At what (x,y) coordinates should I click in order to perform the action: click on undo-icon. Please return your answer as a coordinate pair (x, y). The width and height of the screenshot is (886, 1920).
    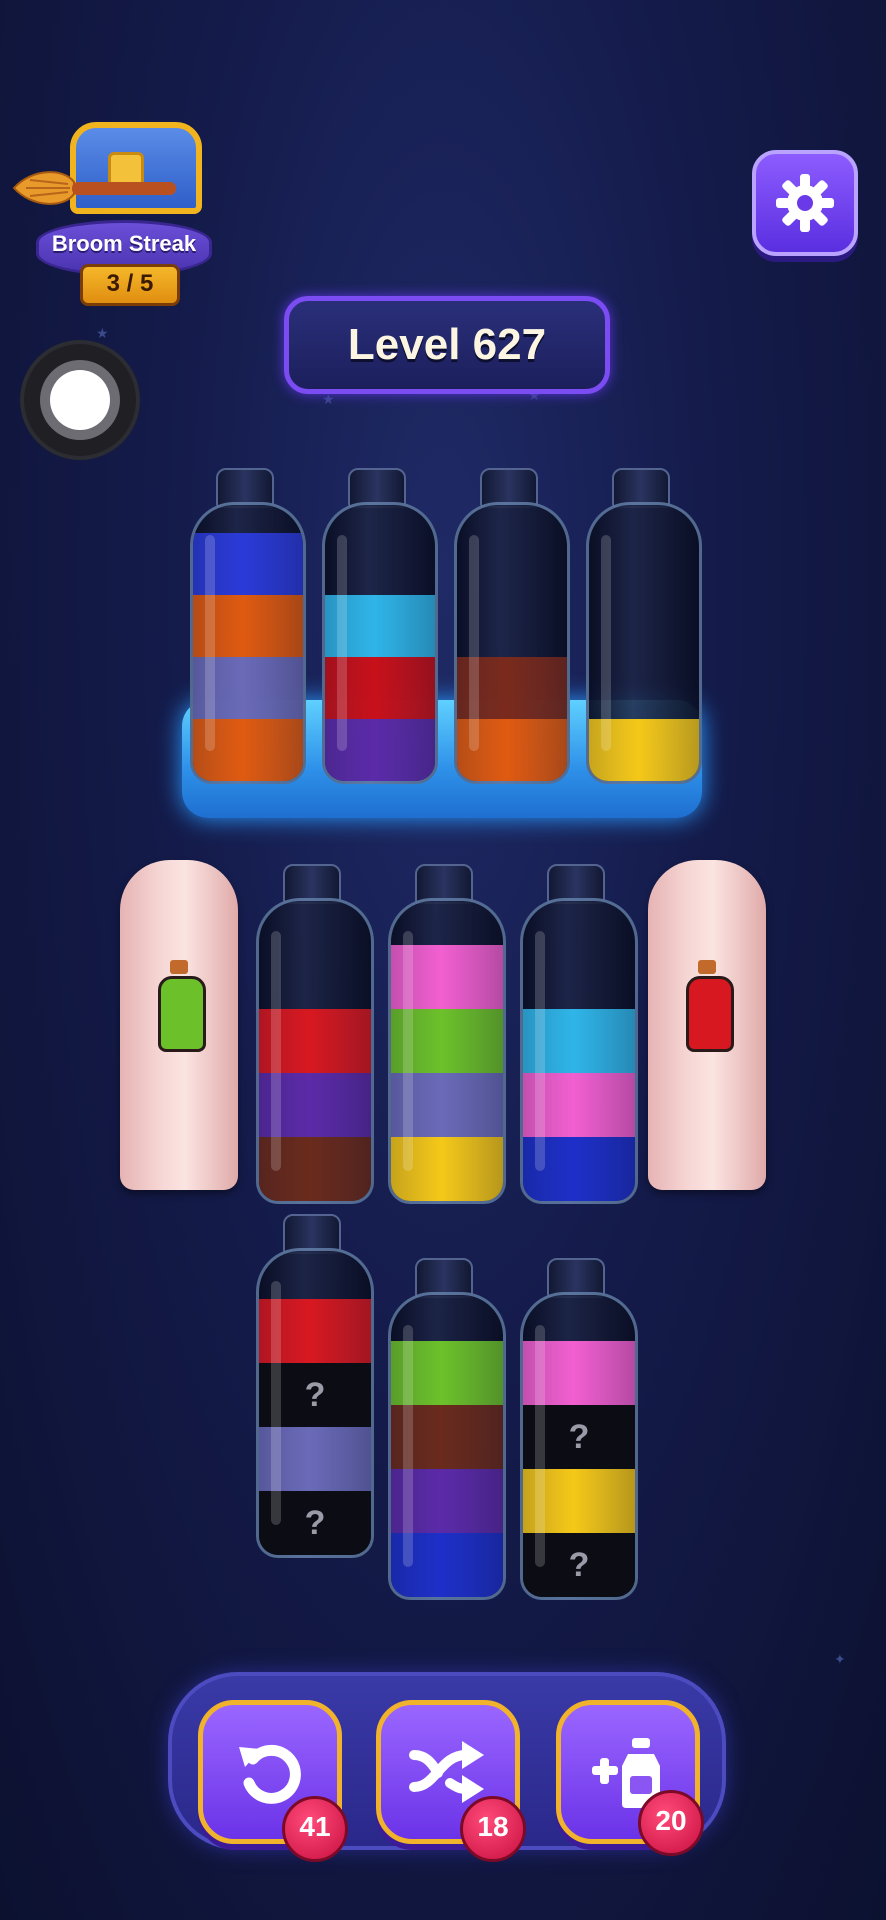
    Looking at the image, I should click on (270, 1774).